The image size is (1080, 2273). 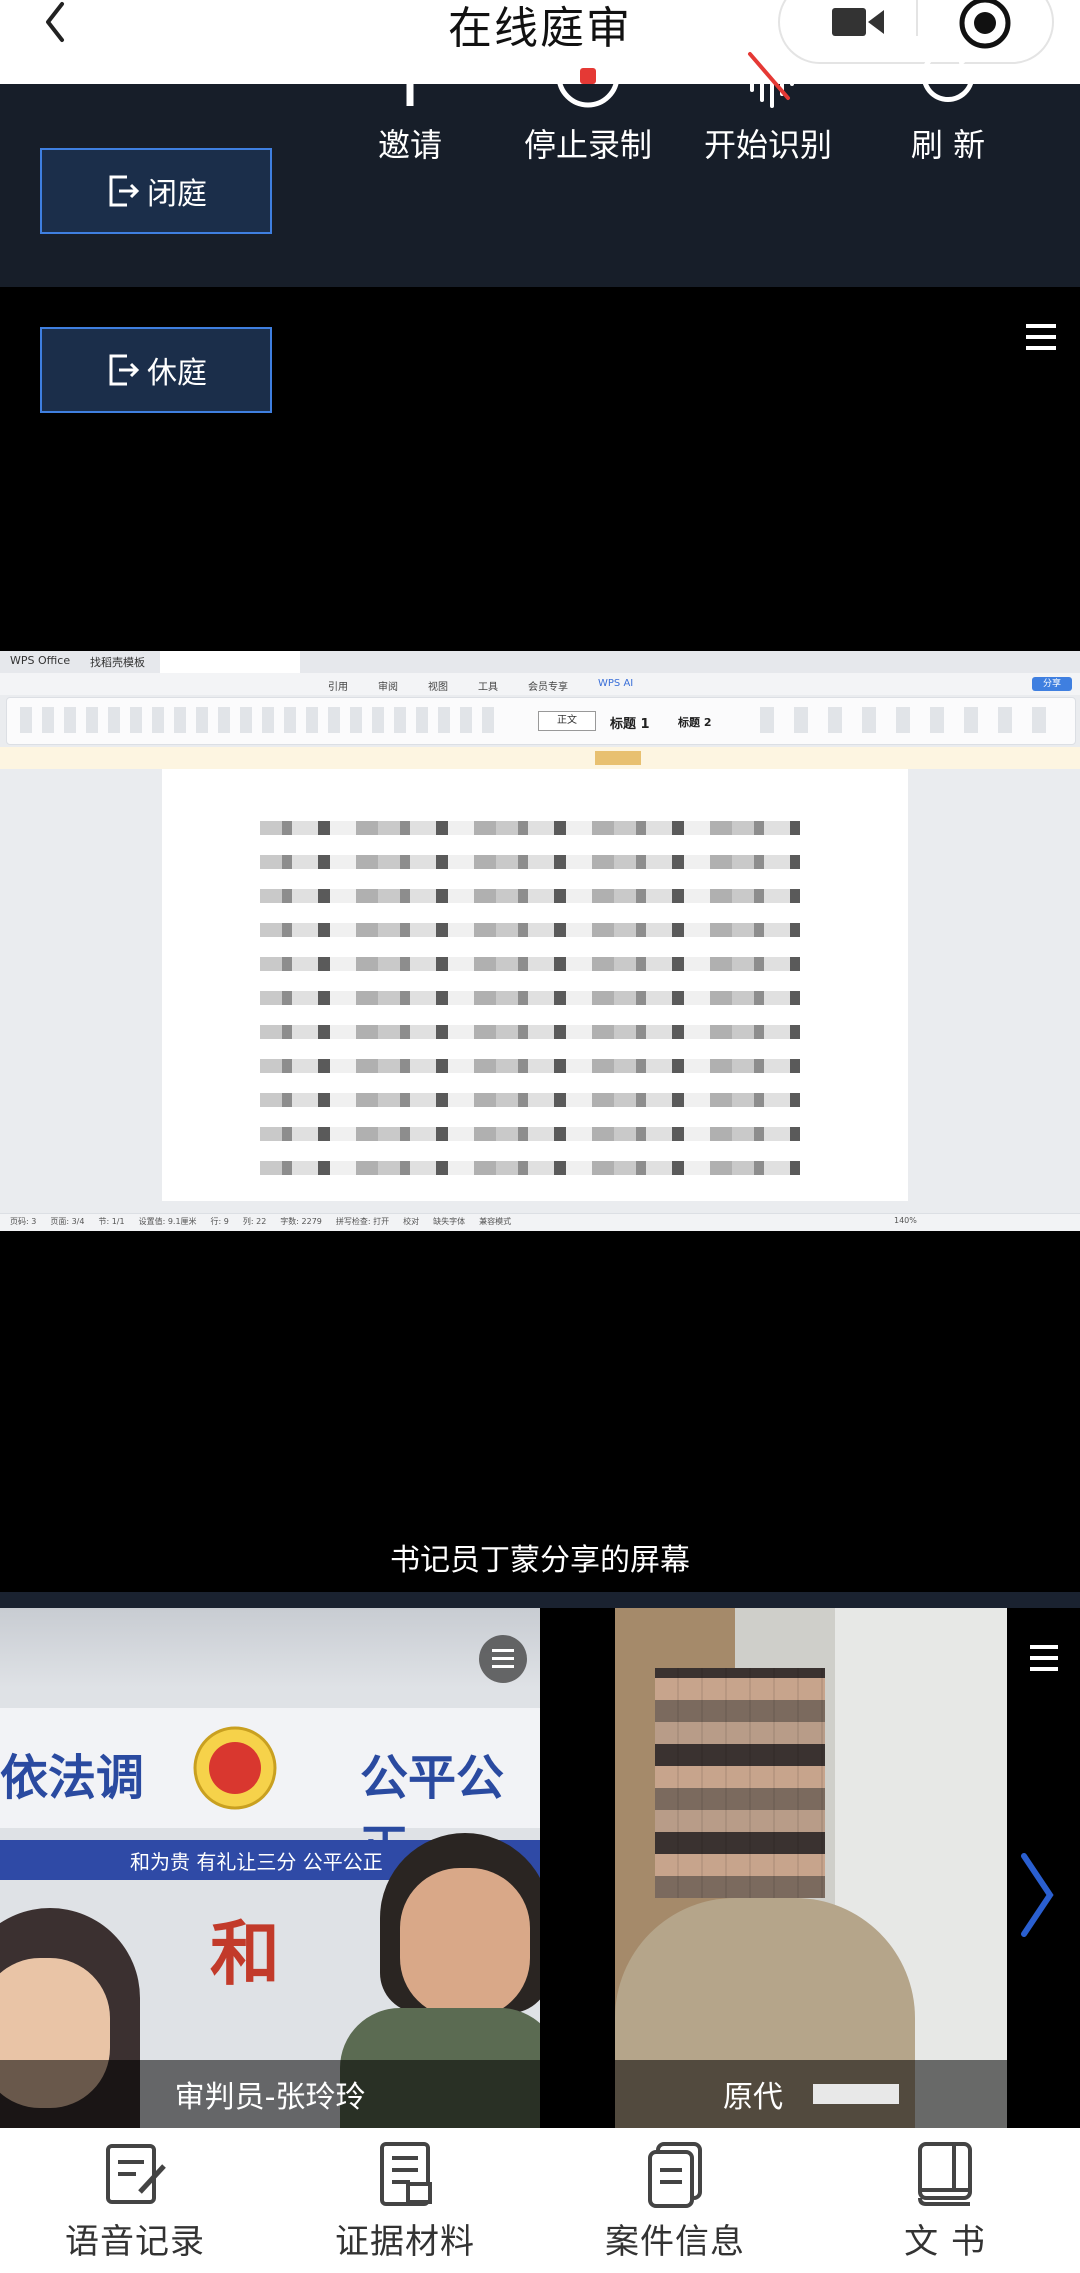 What do you see at coordinates (67, 1221) in the screenshot?
I see `status-item: 页面: 3/4` at bounding box center [67, 1221].